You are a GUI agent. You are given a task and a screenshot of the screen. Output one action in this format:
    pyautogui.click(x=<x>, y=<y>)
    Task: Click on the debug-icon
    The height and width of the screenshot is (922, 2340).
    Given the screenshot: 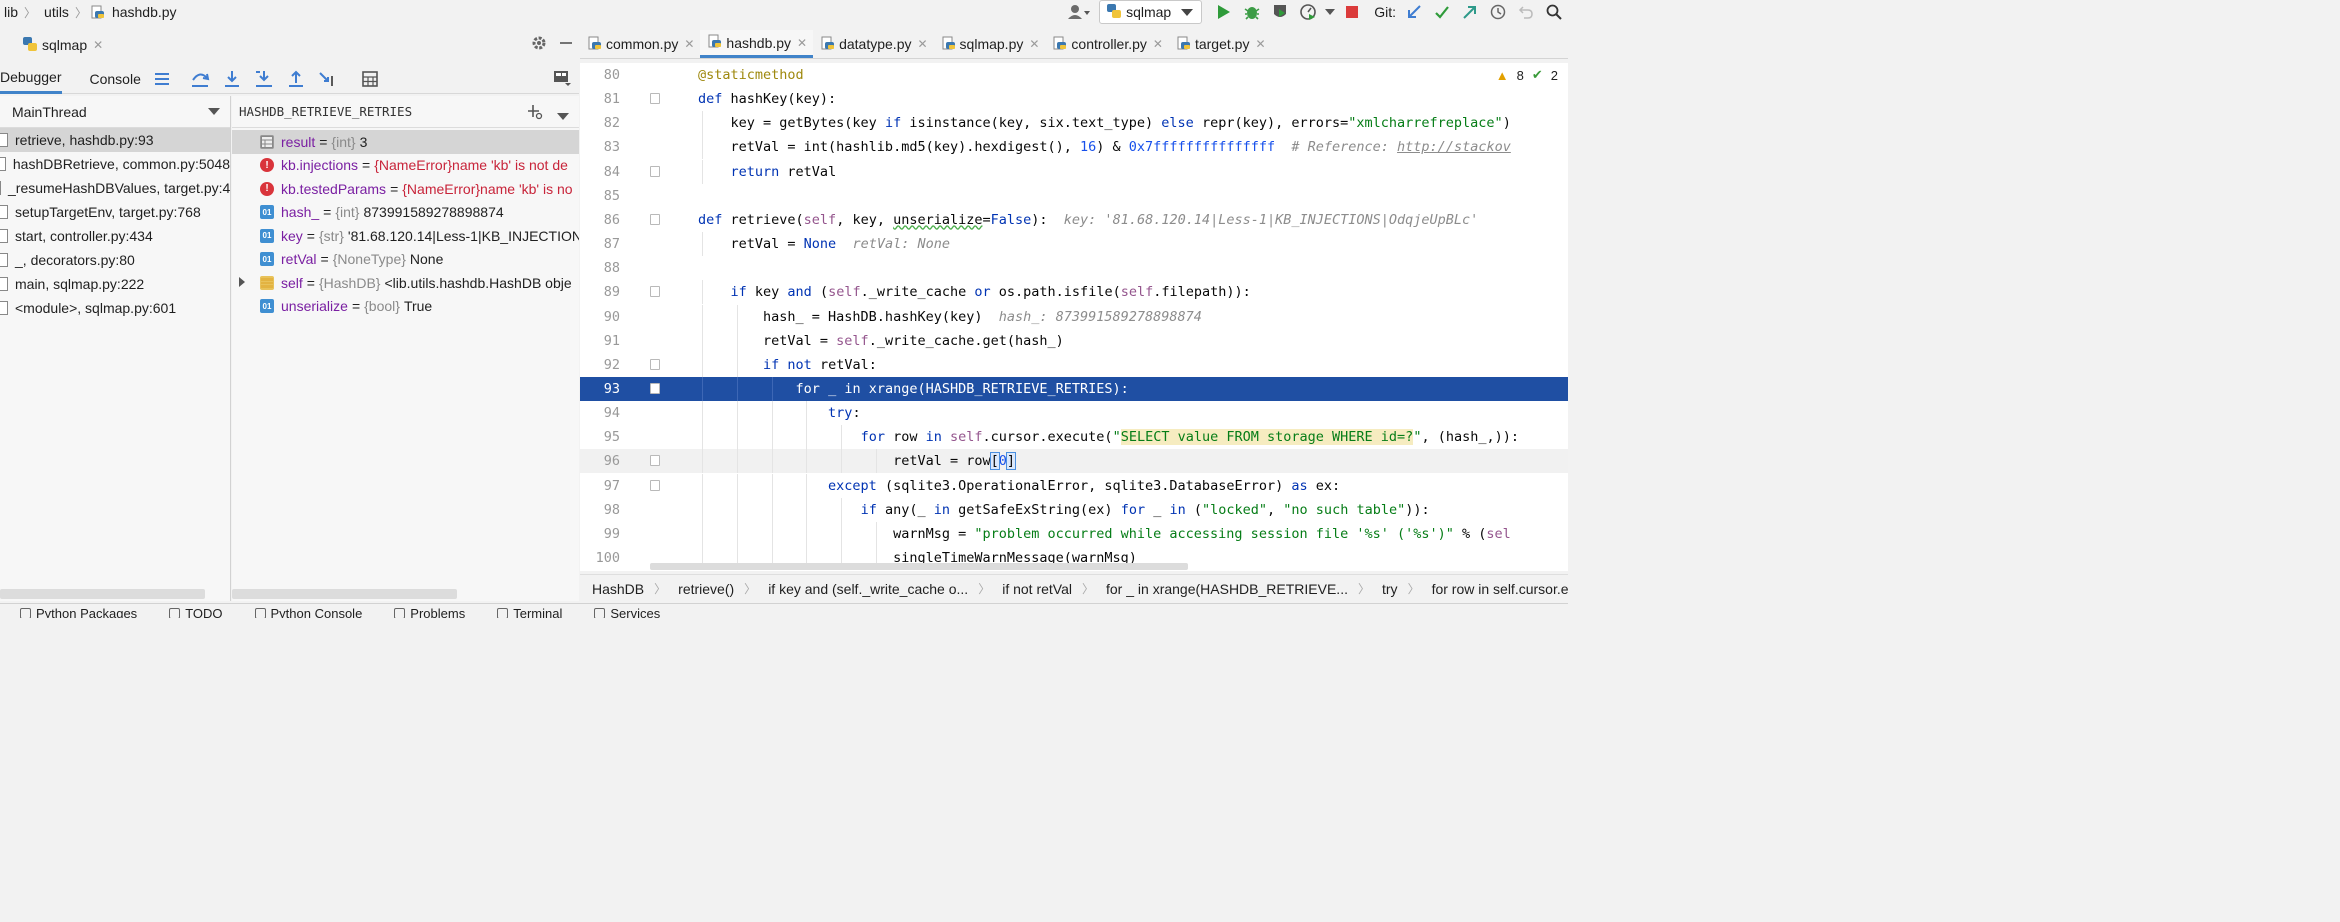 What is the action you would take?
    pyautogui.click(x=1252, y=12)
    